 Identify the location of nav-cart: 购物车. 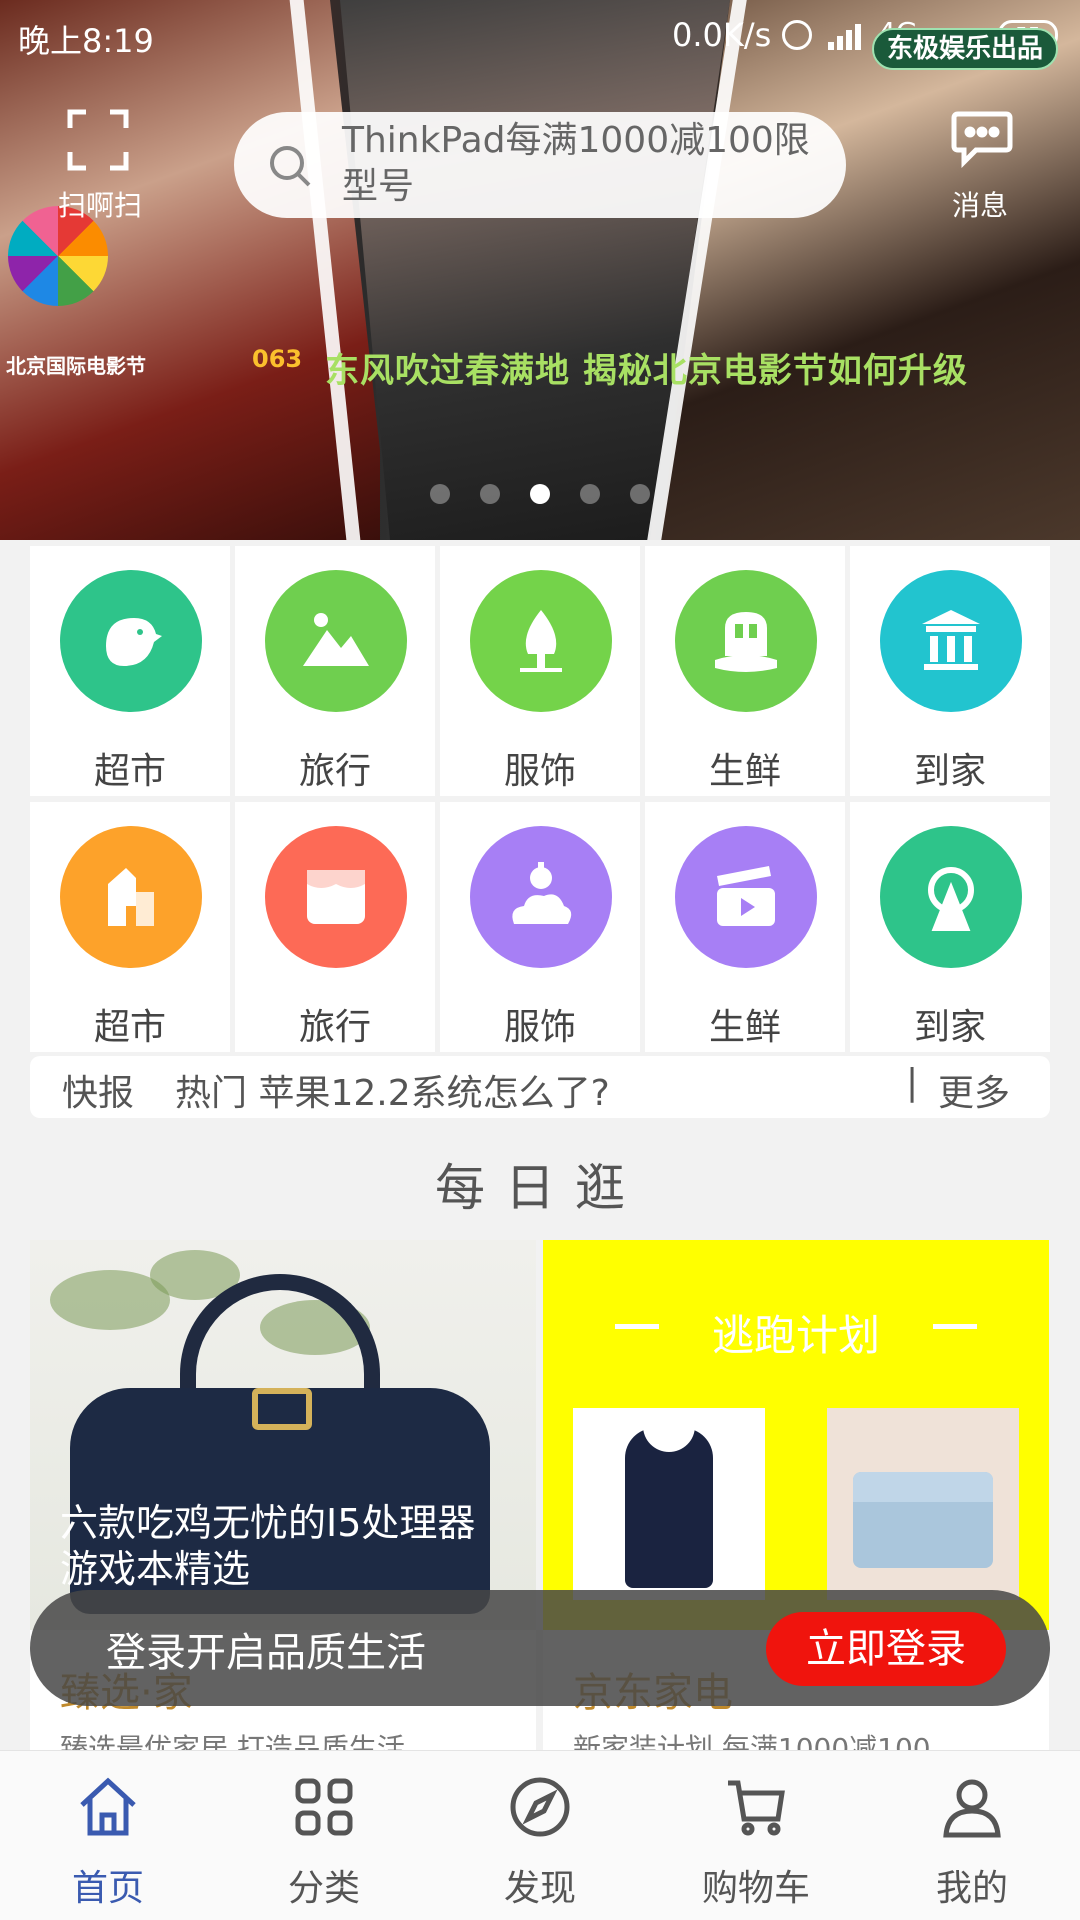
(756, 1835).